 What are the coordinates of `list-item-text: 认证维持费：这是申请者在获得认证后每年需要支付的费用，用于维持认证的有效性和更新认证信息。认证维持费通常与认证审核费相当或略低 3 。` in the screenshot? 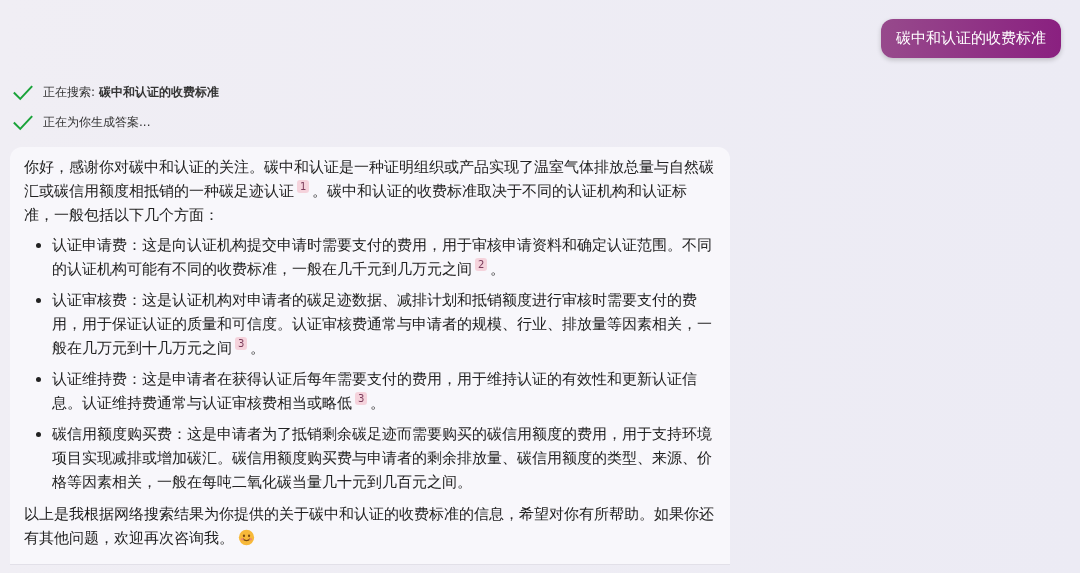 It's located at (375, 391).